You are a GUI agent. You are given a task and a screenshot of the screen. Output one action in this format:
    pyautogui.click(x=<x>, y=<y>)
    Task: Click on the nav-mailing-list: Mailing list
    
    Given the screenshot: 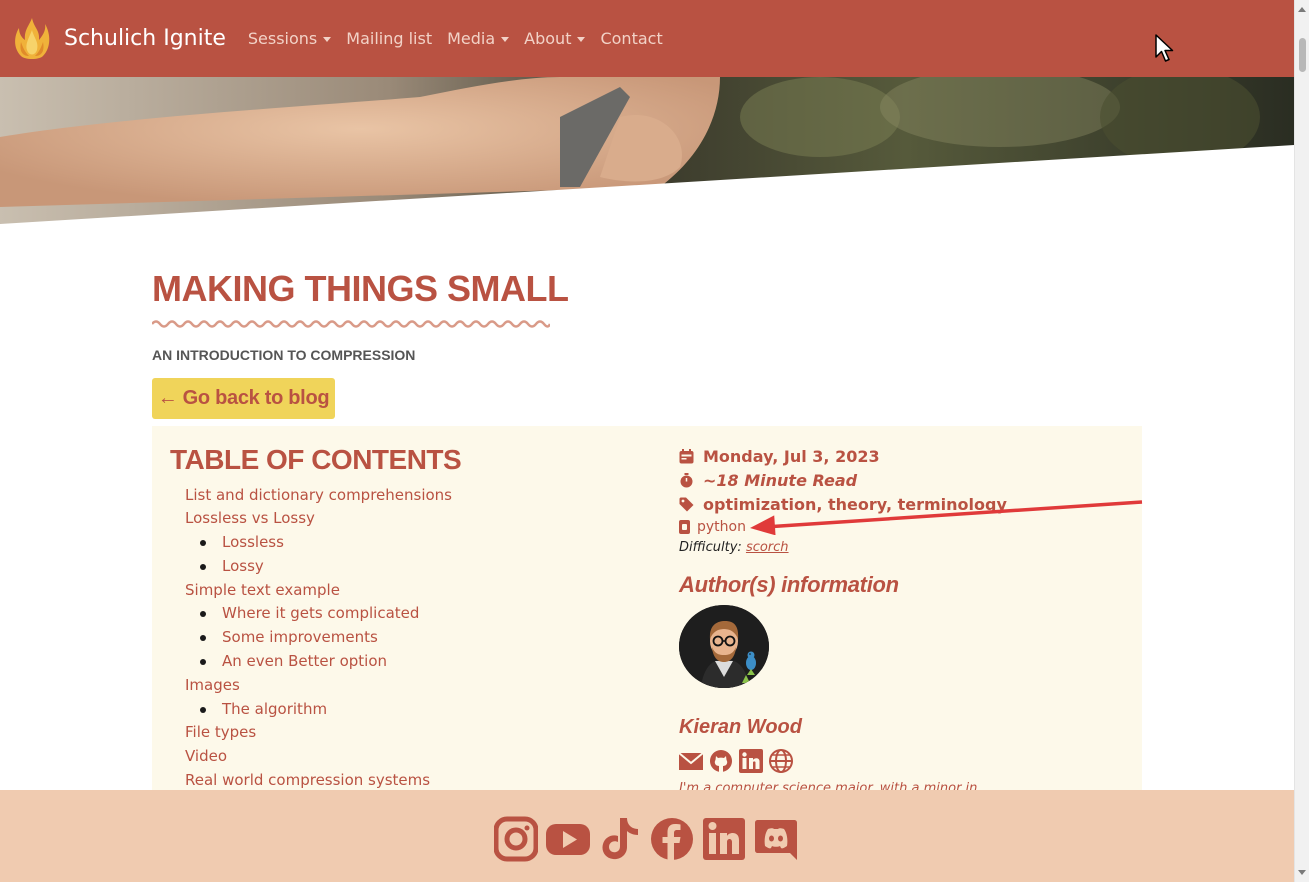 What is the action you would take?
    pyautogui.click(x=389, y=38)
    